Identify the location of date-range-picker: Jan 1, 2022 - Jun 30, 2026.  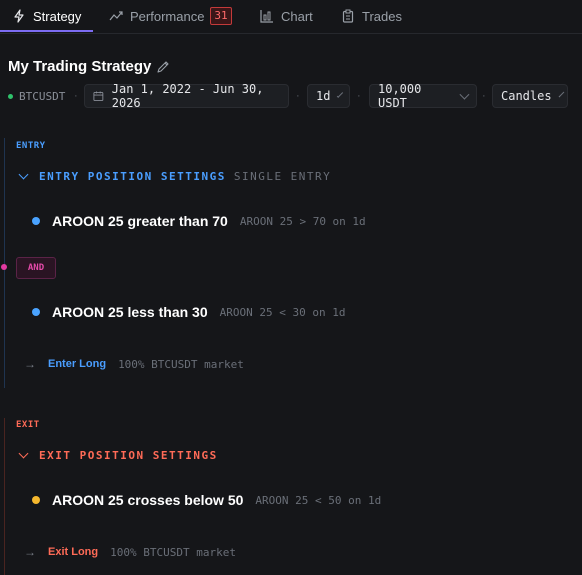
(186, 96).